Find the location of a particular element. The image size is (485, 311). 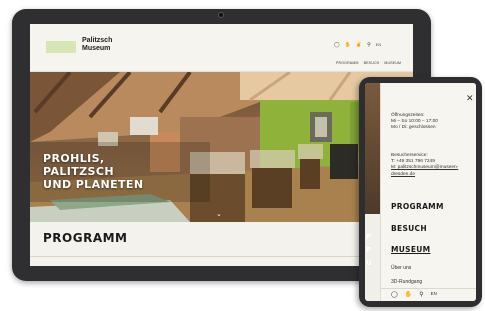

page-behind-menu: P P U is located at coordinates (372, 192).